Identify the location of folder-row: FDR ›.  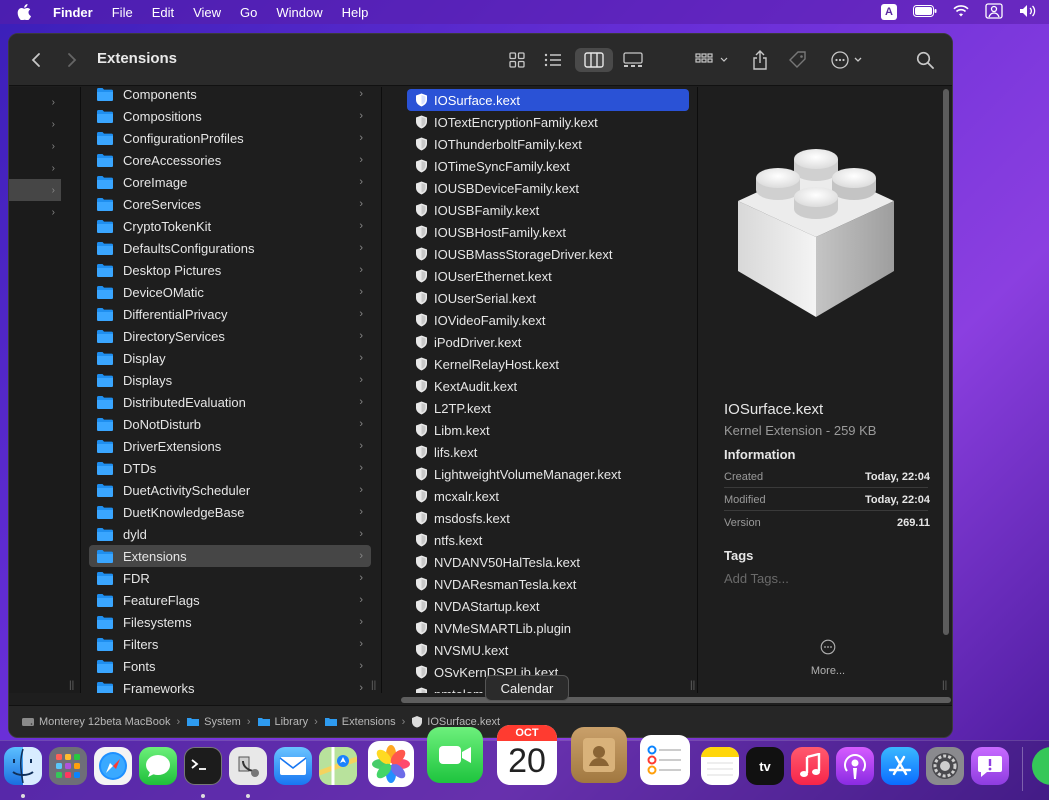
(230, 578).